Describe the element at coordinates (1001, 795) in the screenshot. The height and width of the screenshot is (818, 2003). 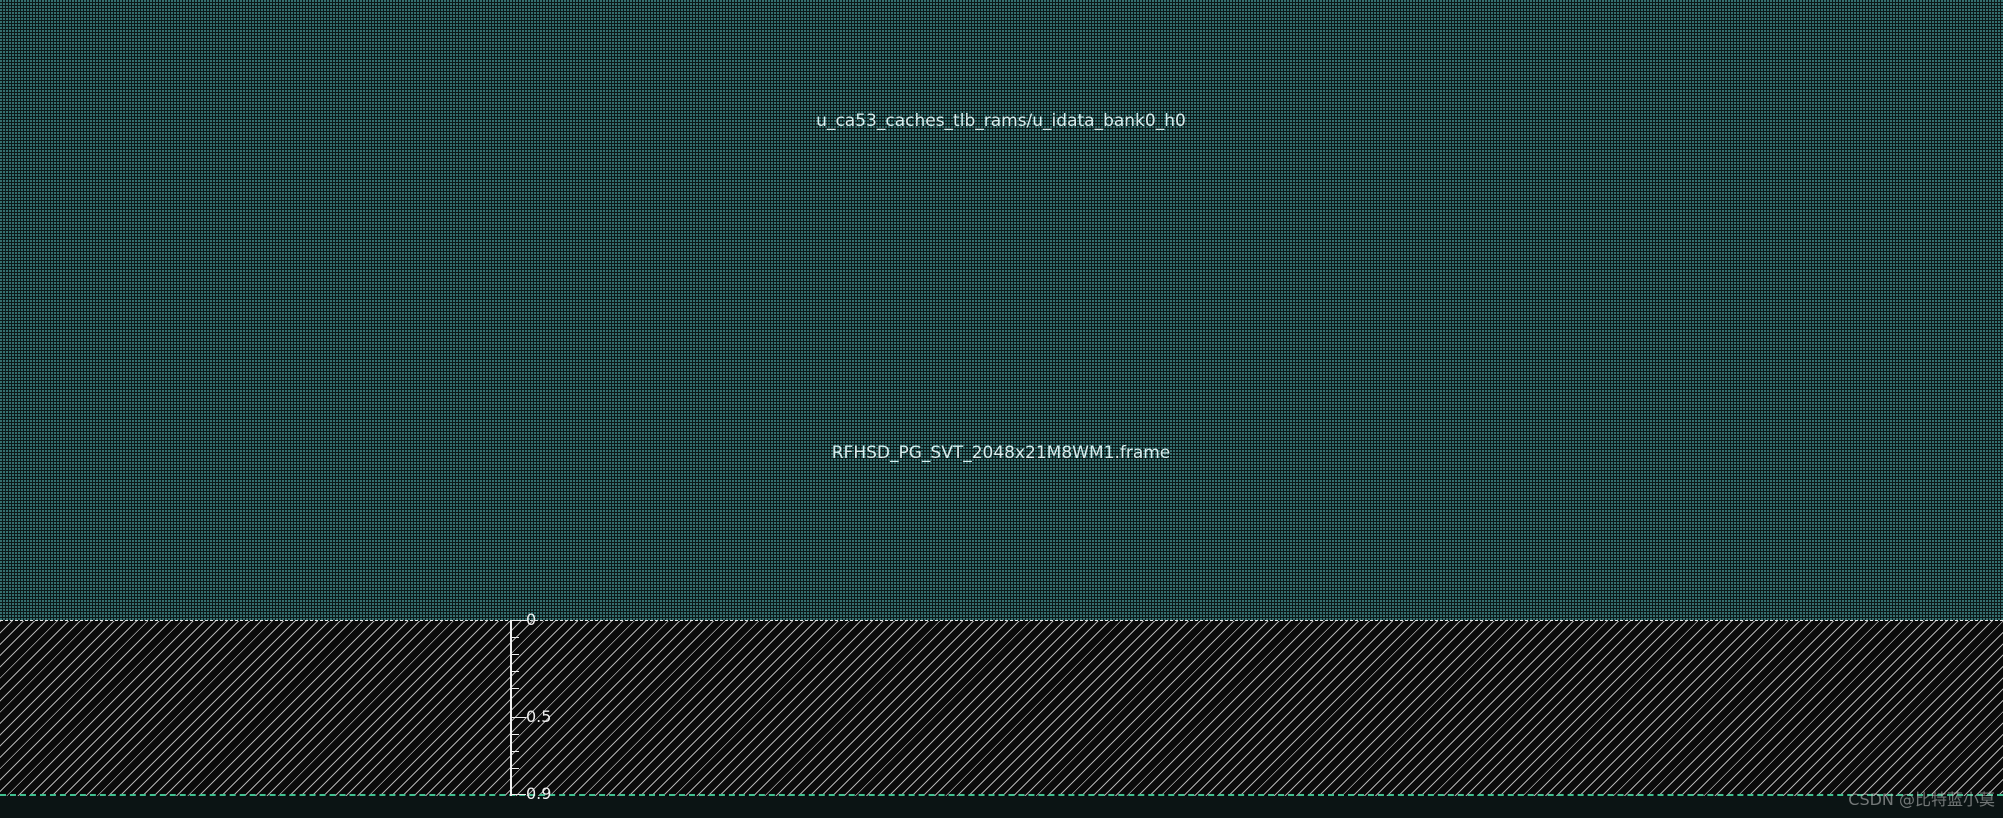
I see `region-boundary-bottom` at that location.